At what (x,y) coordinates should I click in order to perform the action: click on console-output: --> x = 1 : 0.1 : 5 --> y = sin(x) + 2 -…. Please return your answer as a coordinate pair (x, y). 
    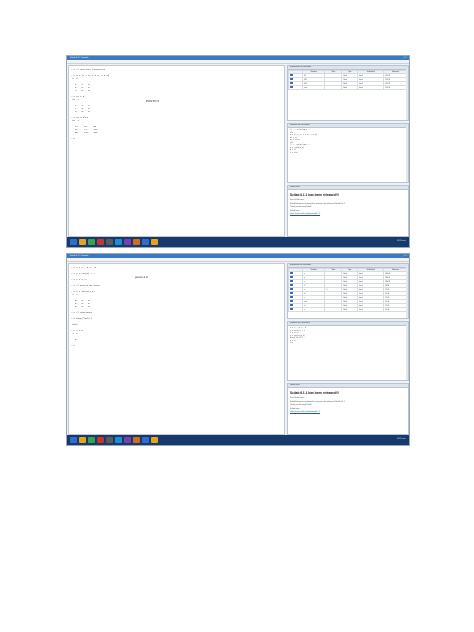
    Looking at the image, I should click on (176, 306).